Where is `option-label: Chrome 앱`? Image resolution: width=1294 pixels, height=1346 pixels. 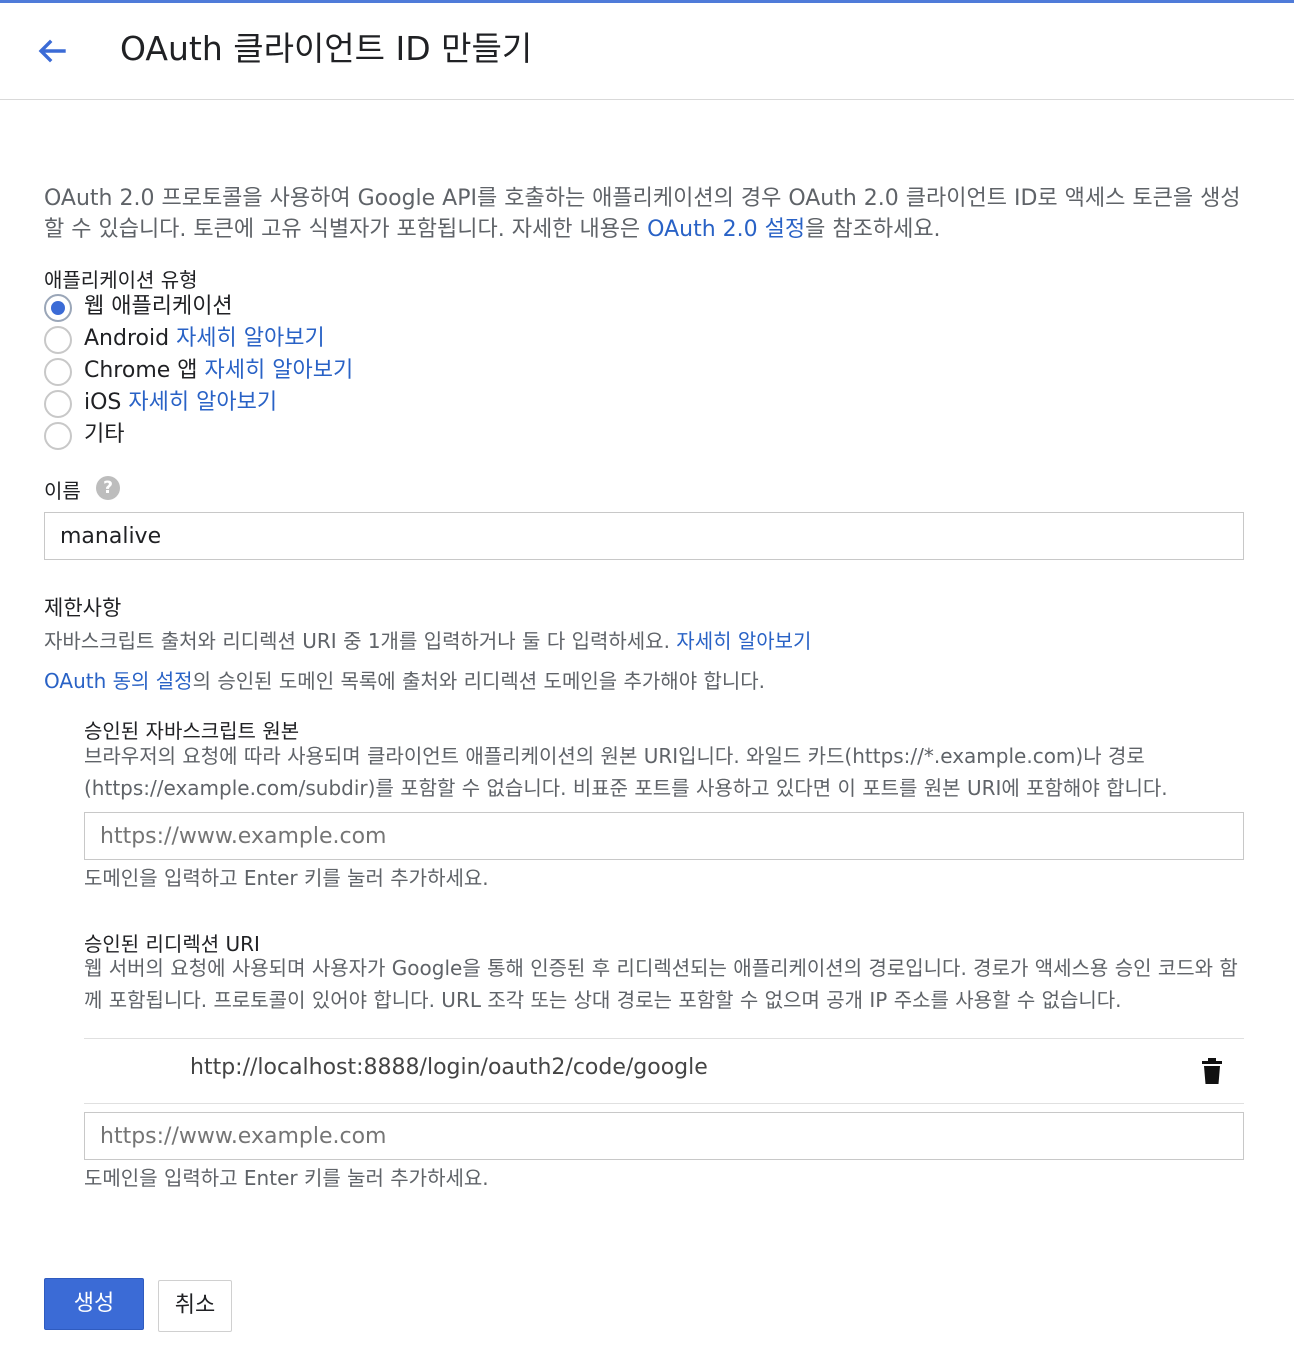 option-label: Chrome 앱 is located at coordinates (141, 370).